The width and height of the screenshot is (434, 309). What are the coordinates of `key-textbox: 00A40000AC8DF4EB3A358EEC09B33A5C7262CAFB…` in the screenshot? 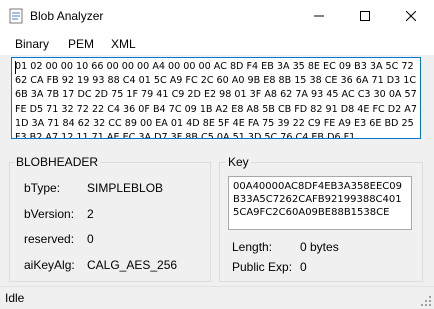 It's located at (320, 203).